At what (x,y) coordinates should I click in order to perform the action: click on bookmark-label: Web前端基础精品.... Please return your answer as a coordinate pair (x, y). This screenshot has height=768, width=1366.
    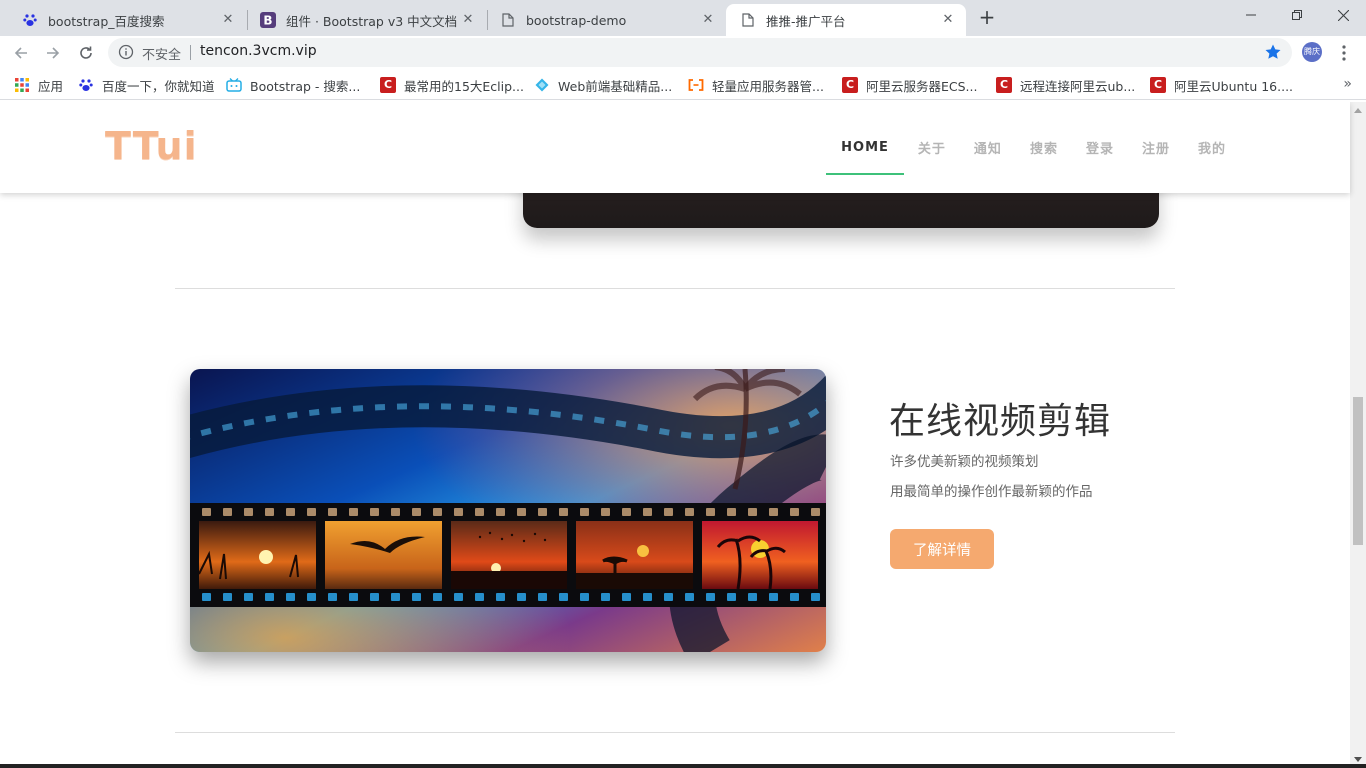
    Looking at the image, I should click on (615, 86).